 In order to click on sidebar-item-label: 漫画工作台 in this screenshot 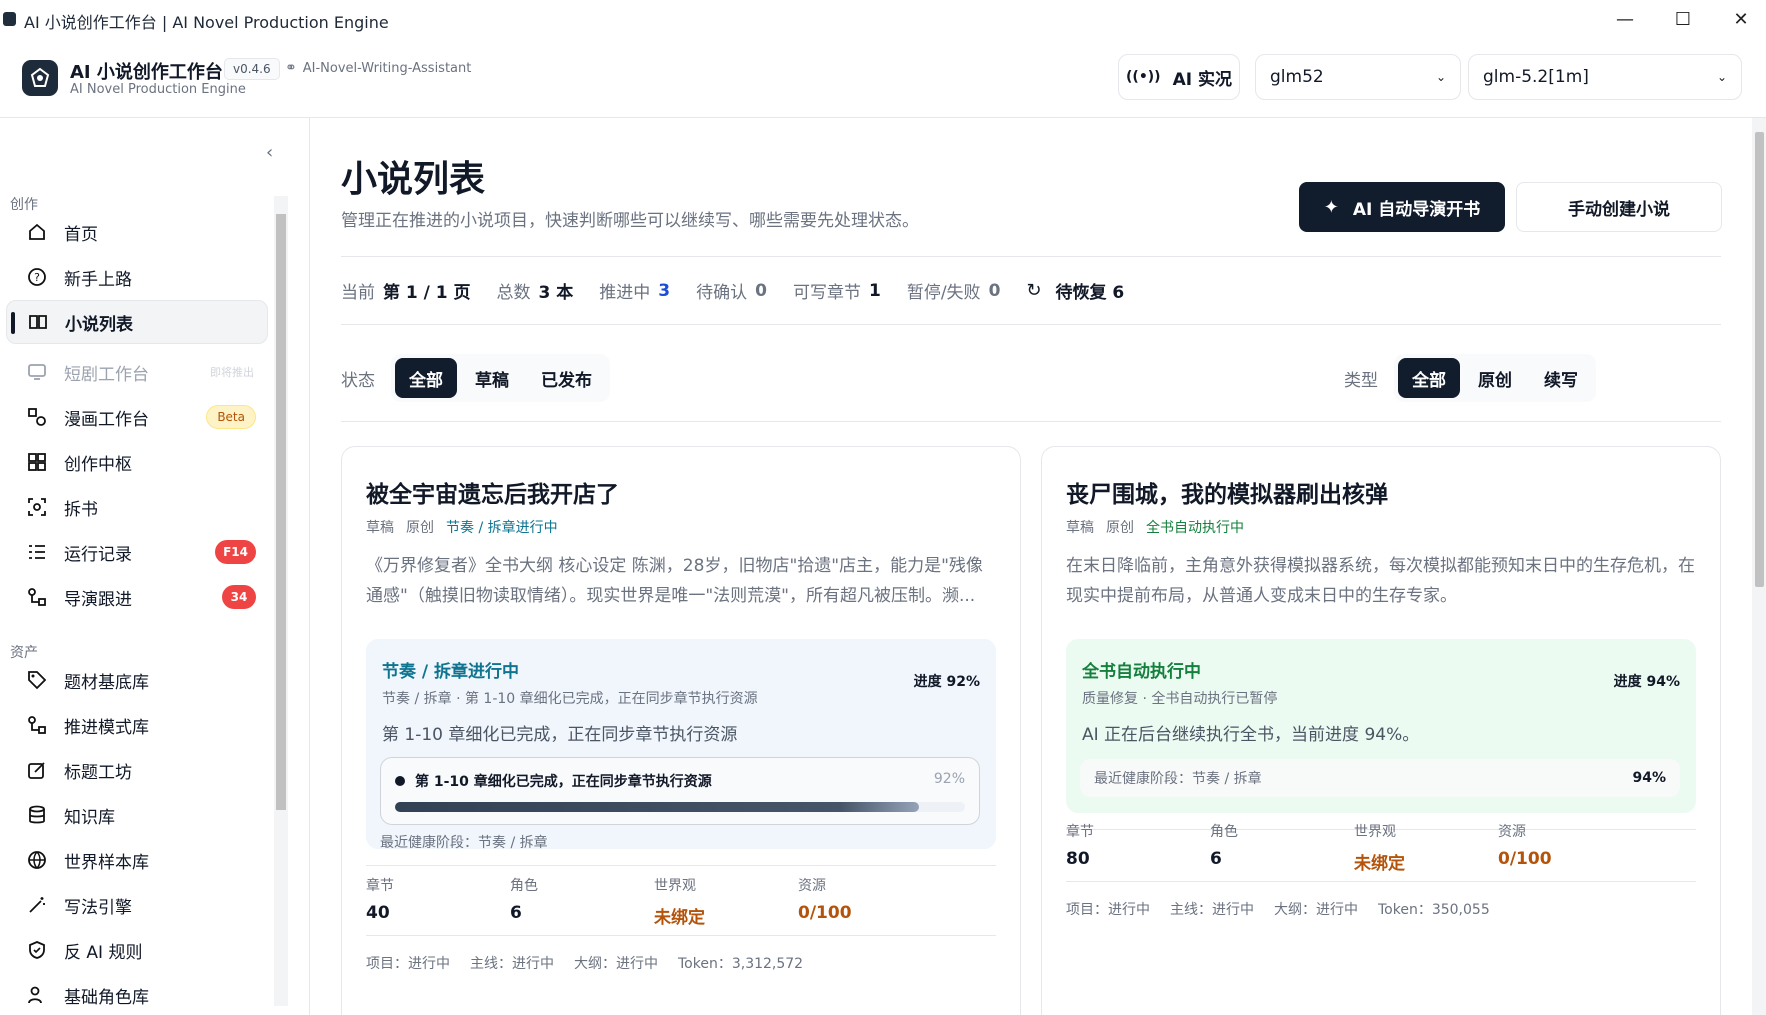, I will do `click(106, 419)`.